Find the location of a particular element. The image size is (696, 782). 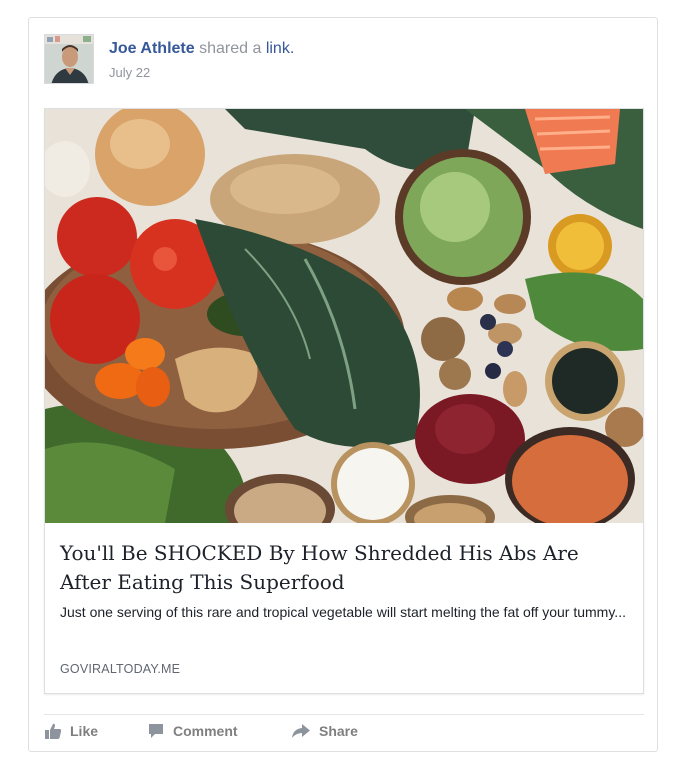

author-name: Joe Athlete is located at coordinates (152, 48).